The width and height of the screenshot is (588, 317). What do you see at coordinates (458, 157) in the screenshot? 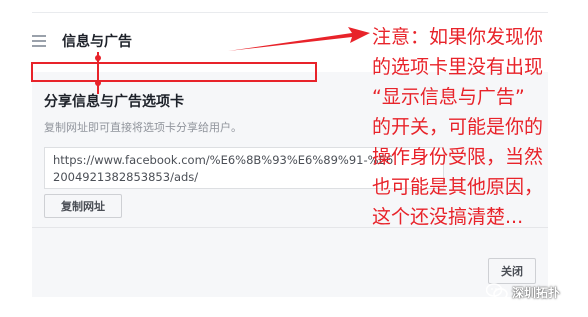
I see `annotation-line: 操作身份受限，当然` at bounding box center [458, 157].